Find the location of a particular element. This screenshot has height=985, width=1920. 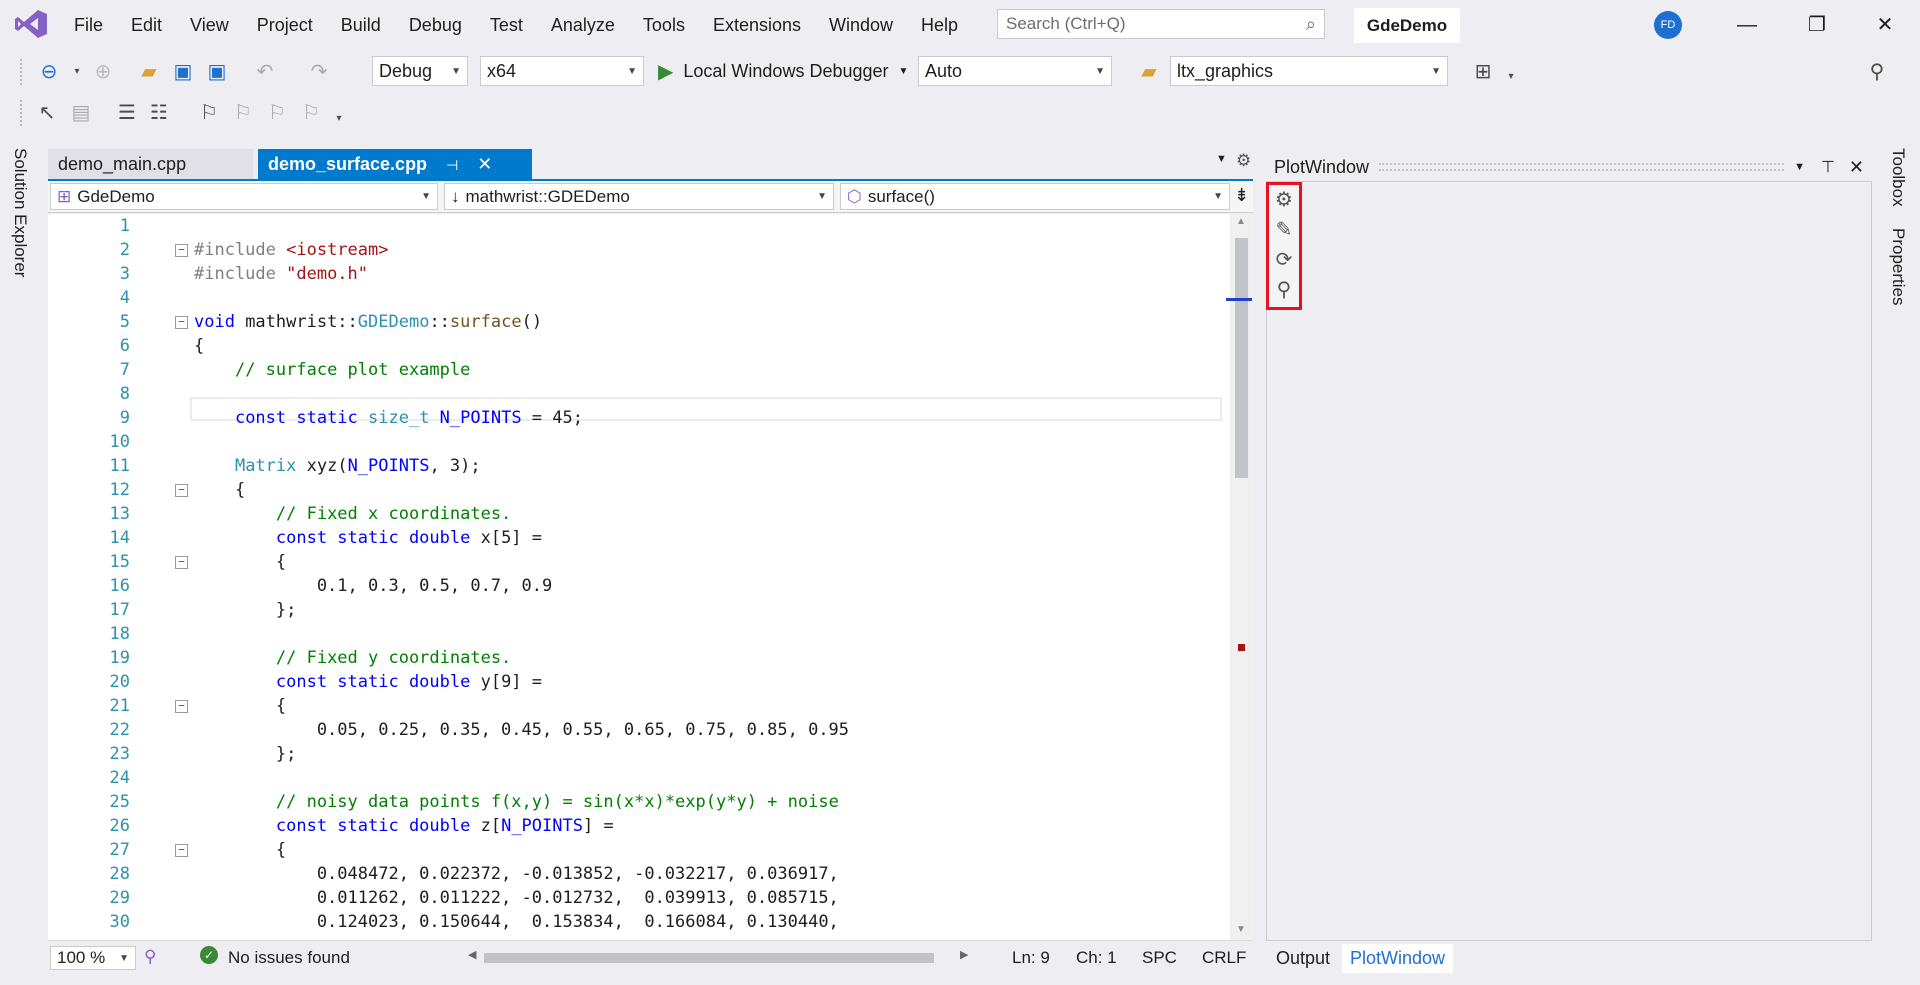

code-line: 7 // surface plot example is located at coordinates (639, 370).